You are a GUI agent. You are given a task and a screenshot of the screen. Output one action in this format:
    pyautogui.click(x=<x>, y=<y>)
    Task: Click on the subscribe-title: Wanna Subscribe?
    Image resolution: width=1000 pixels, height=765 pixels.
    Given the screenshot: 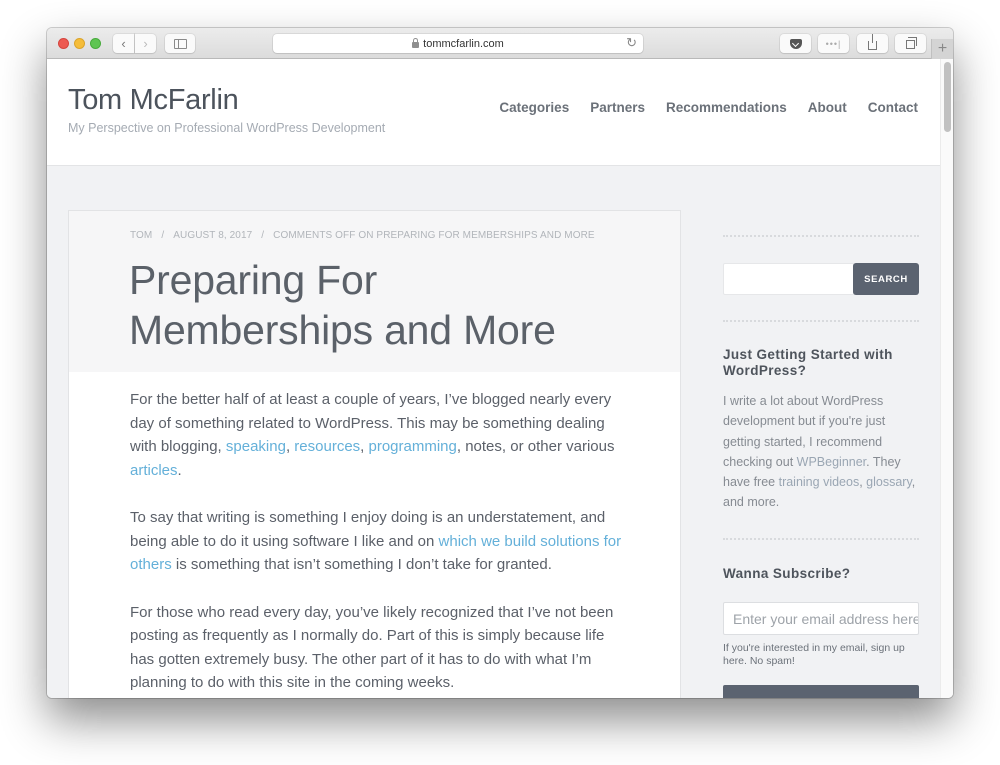 What is the action you would take?
    pyautogui.click(x=787, y=573)
    